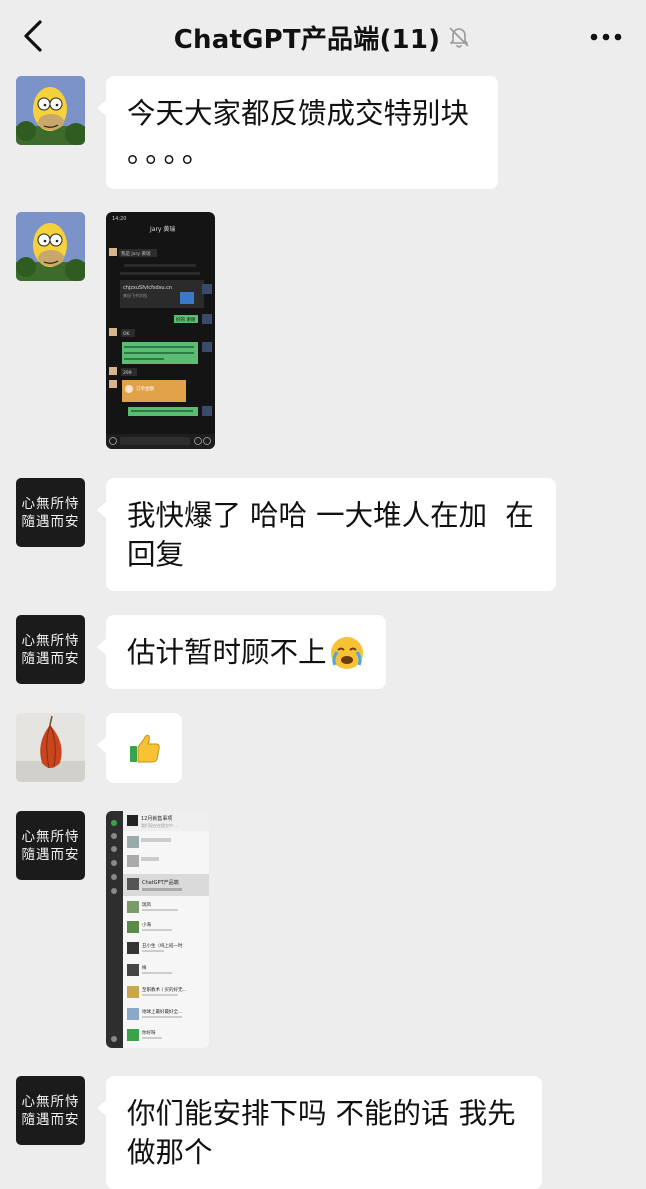 The image size is (646, 1189). What do you see at coordinates (330, 515) in the screenshot?
I see `message-text-line: 我快爆了 哈哈 一大堆人在加 在` at bounding box center [330, 515].